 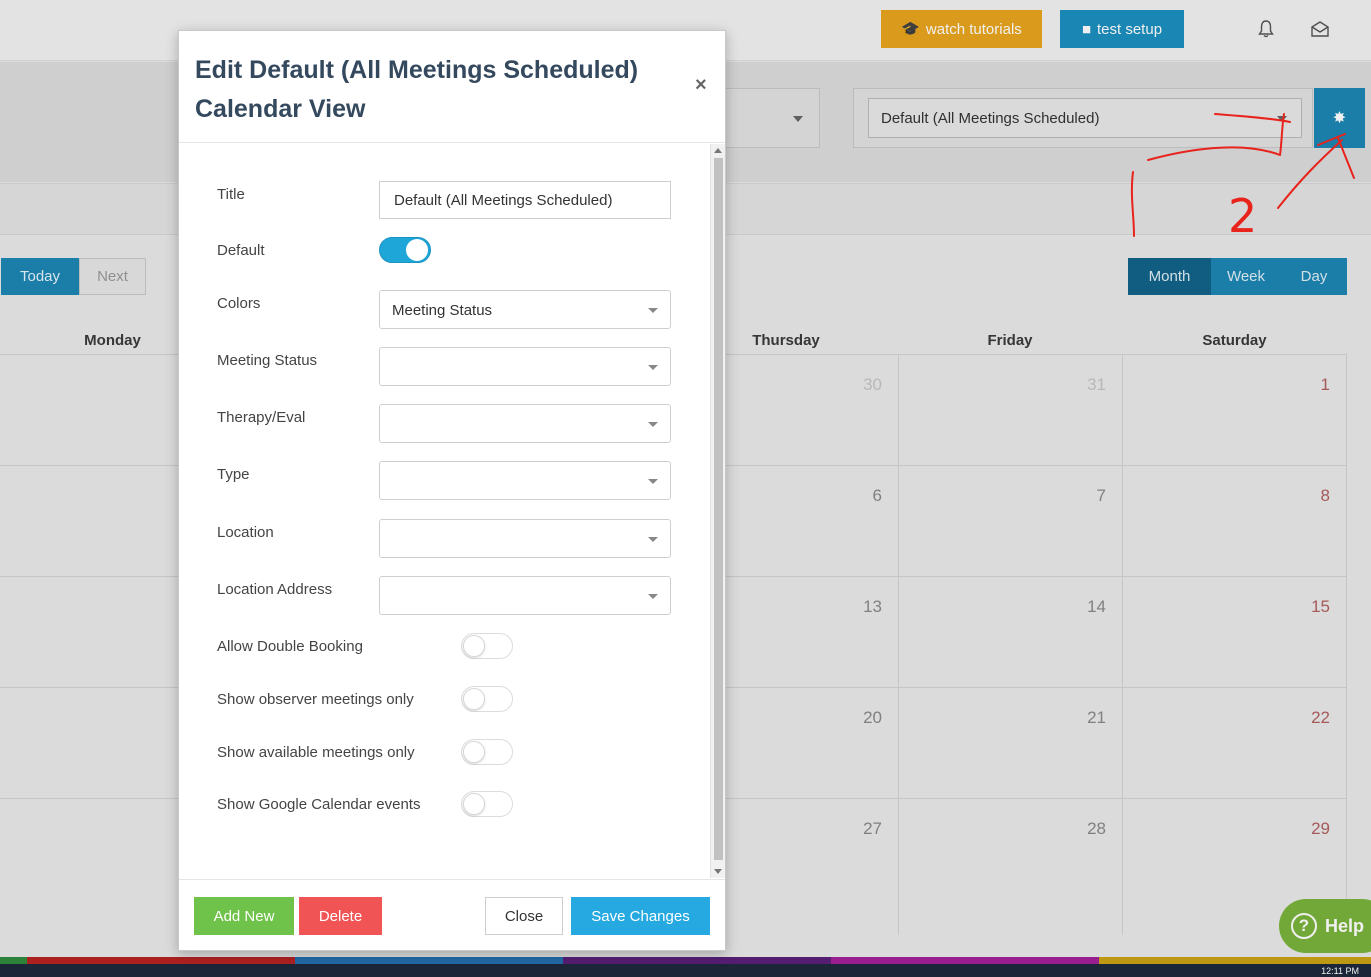 I want to click on add-new-button: Add New, so click(x=244, y=916).